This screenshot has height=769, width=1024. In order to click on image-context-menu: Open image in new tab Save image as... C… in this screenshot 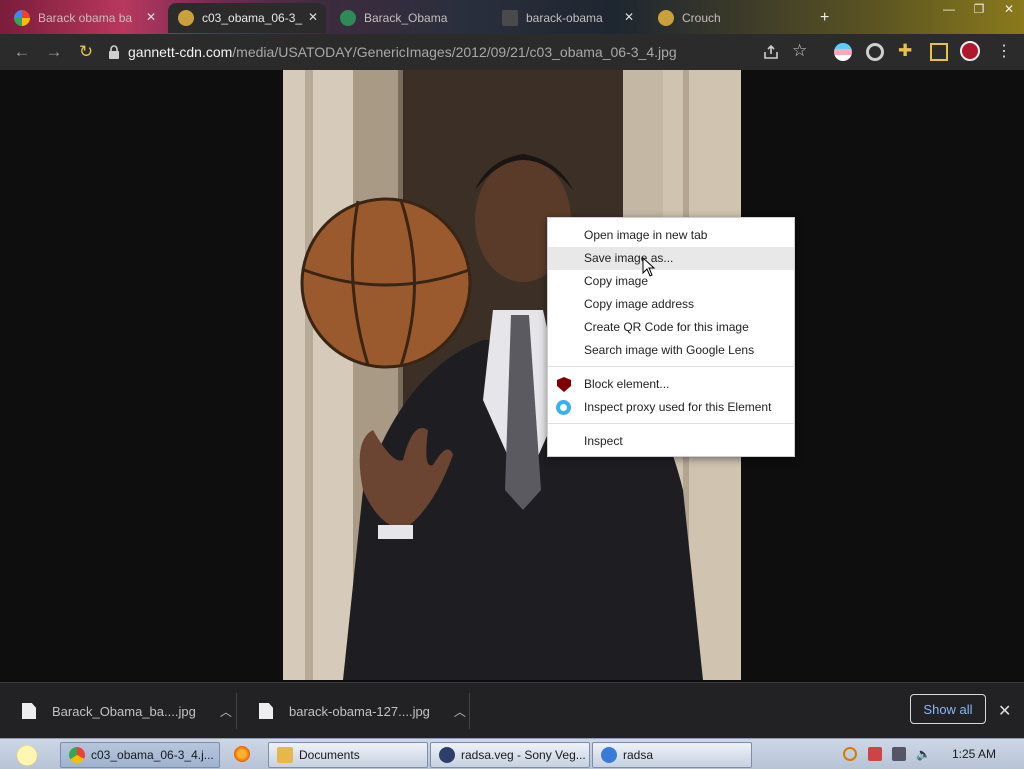, I will do `click(671, 337)`.